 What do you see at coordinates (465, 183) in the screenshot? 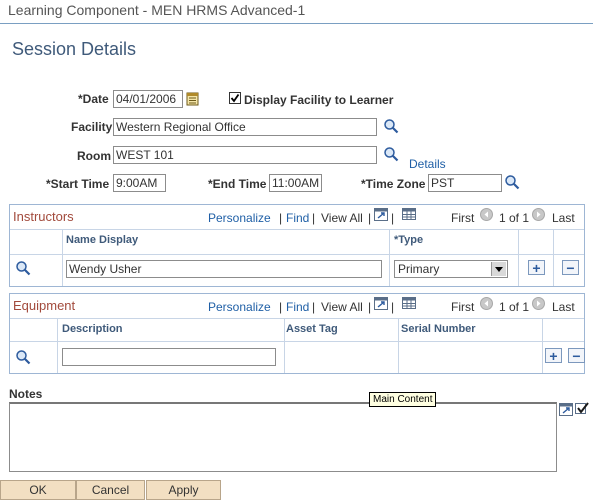
I see `time-zone-field: PST` at bounding box center [465, 183].